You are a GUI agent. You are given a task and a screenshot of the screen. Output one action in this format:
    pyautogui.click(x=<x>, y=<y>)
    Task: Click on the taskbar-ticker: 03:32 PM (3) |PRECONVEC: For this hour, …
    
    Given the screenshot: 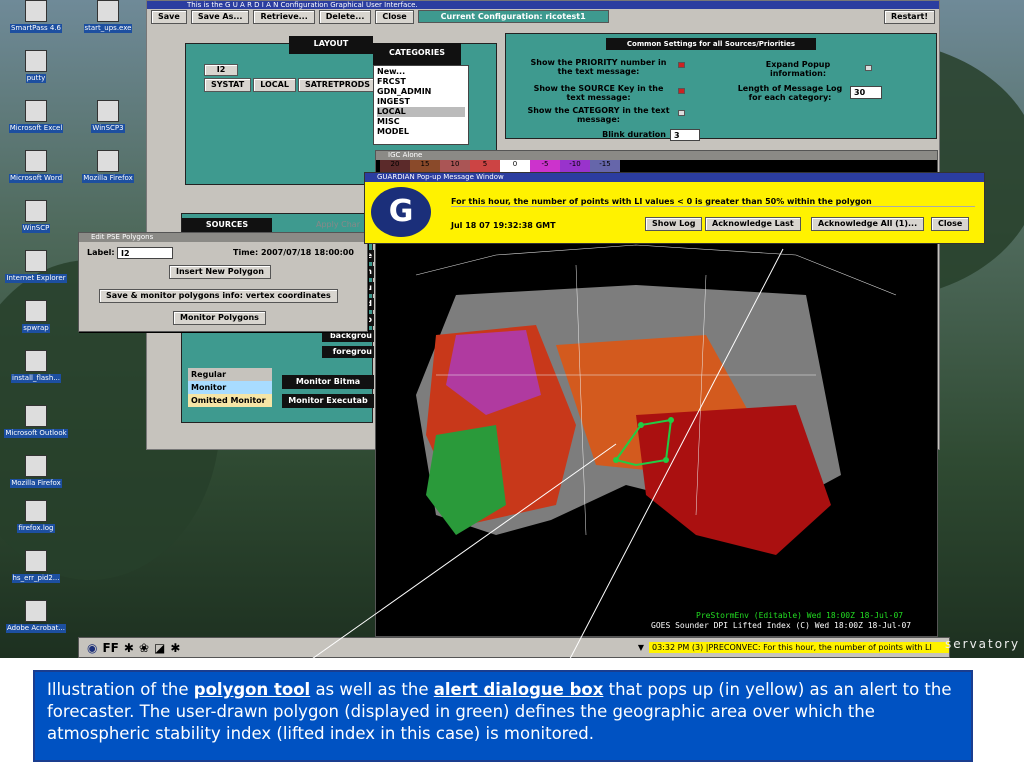 What is the action you would take?
    pyautogui.click(x=799, y=647)
    